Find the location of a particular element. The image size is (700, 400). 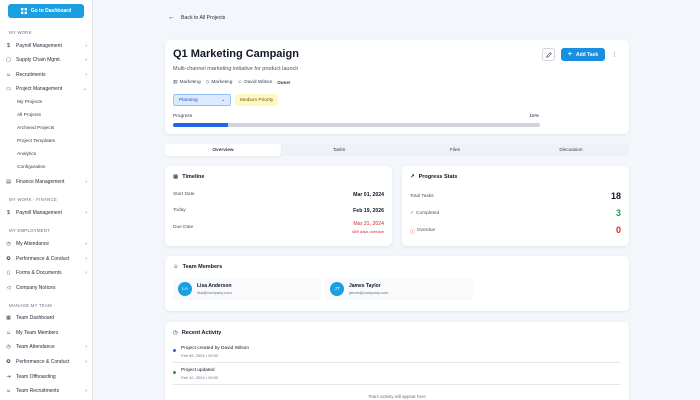

owner-role-badge: Owner is located at coordinates (284, 82).